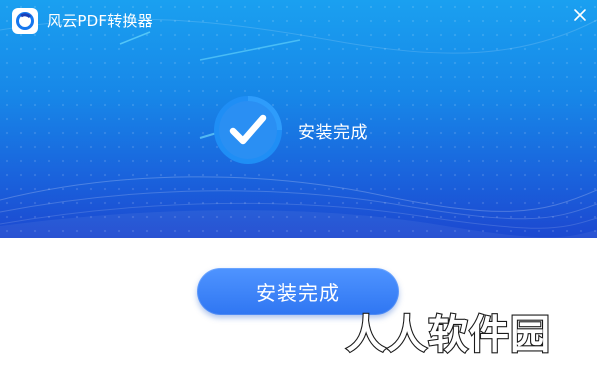  I want to click on watermark-logo: 人人软件园, so click(448, 335).